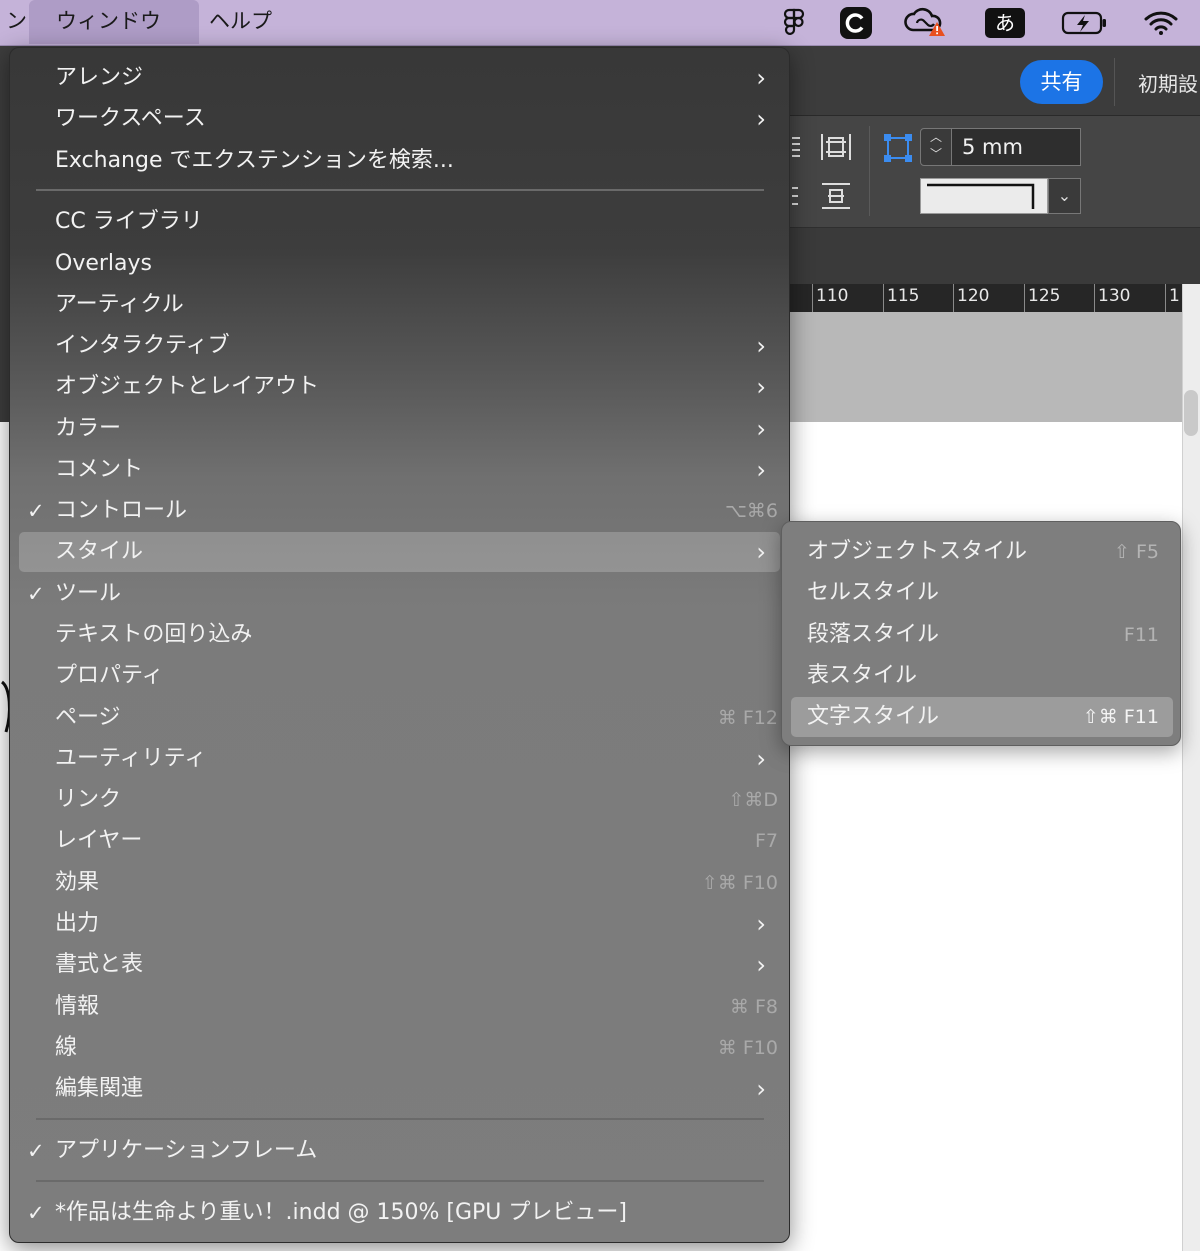 The image size is (1200, 1251). I want to click on reference-point-icon, so click(898, 148).